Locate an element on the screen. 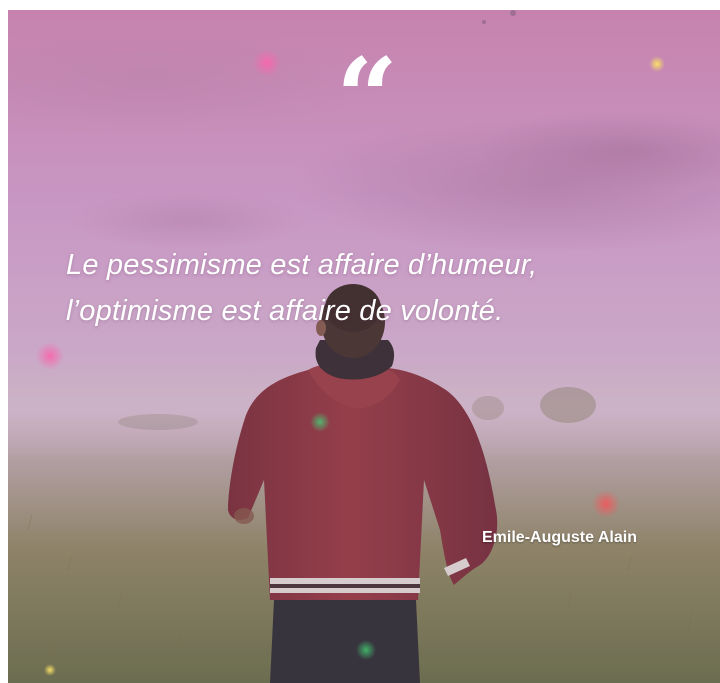 The height and width of the screenshot is (683, 720). quote-line: l’optimisme est affaire de volonté. is located at coordinates (285, 311).